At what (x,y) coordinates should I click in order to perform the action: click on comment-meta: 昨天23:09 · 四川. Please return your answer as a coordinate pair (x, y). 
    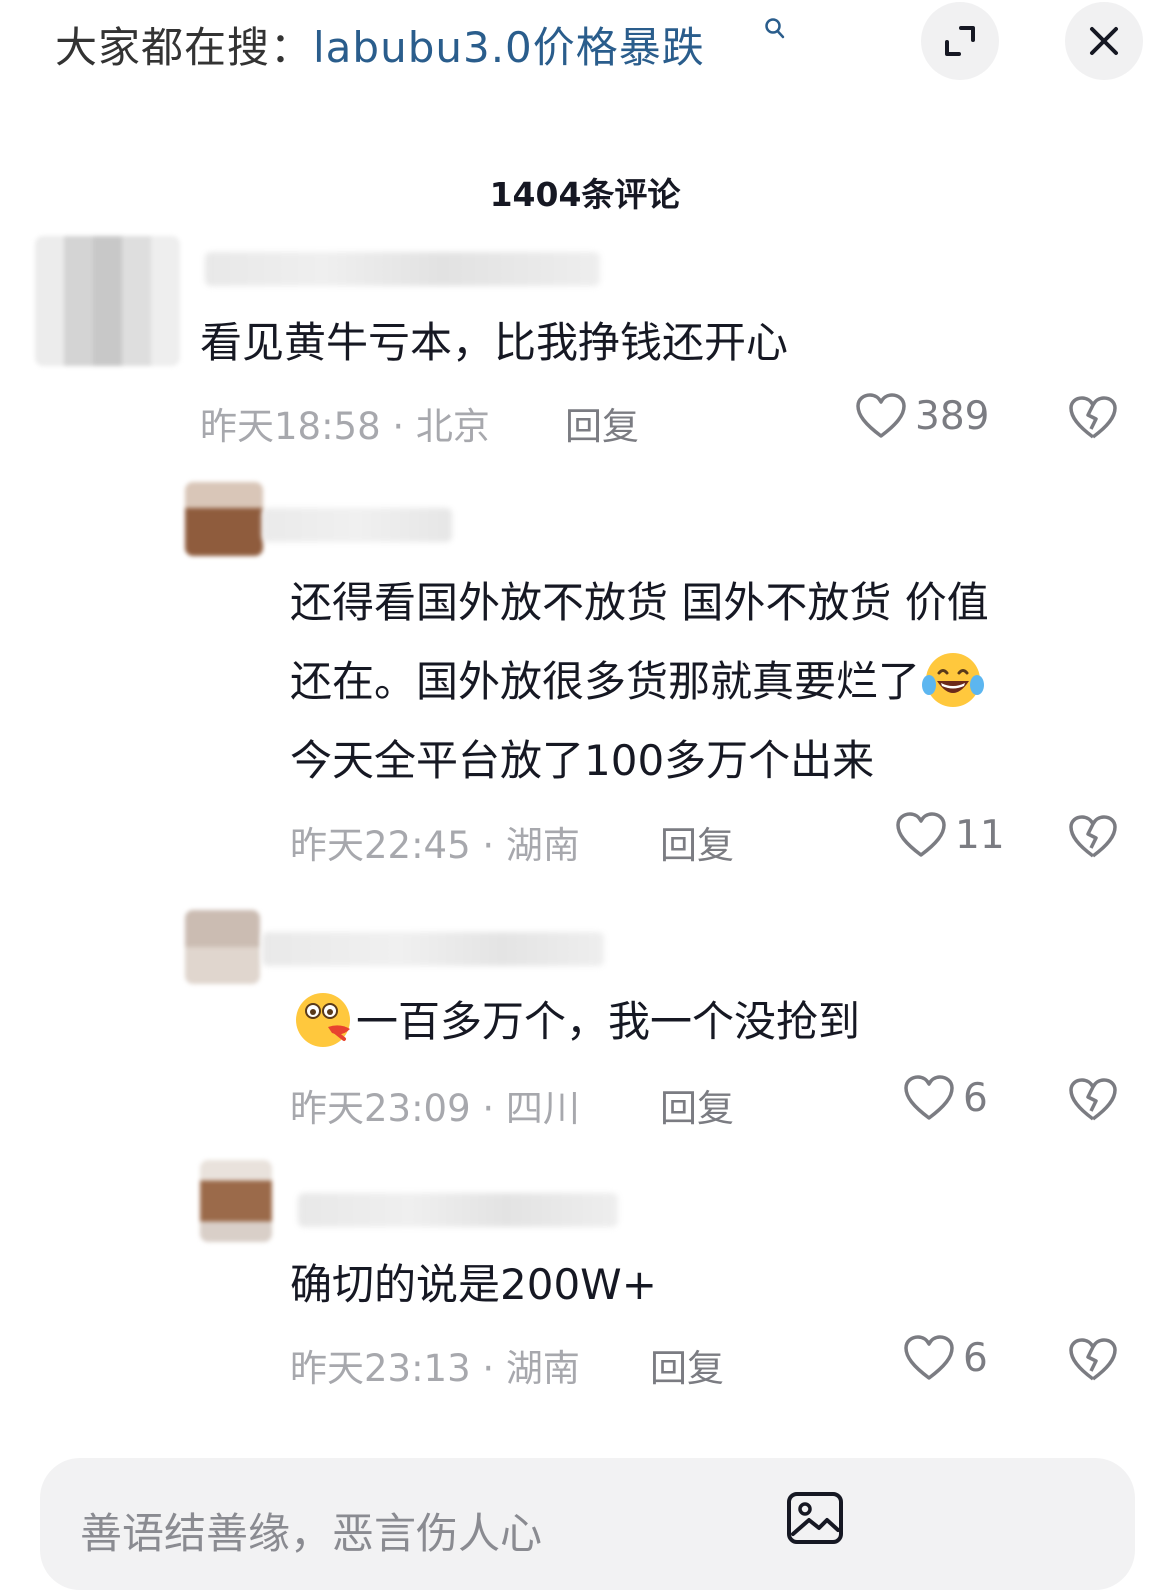
    Looking at the image, I should click on (435, 1108).